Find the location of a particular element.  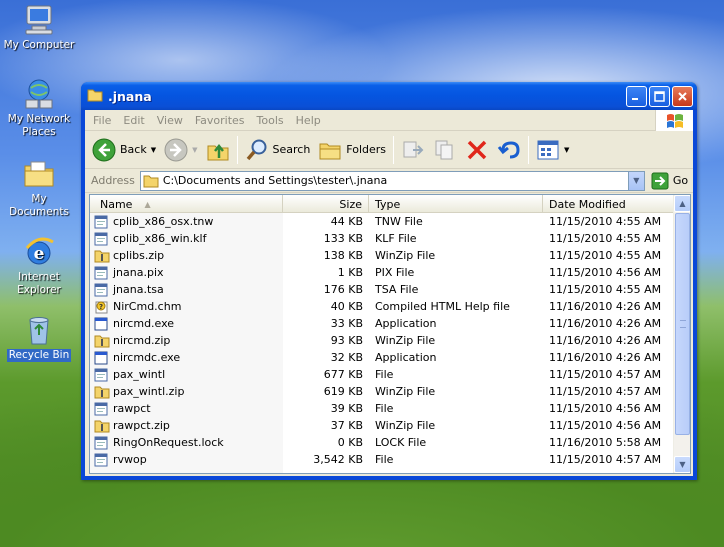

desktop-icon-internet-explorer: e Internet Explorer is located at coordinates (39, 266).